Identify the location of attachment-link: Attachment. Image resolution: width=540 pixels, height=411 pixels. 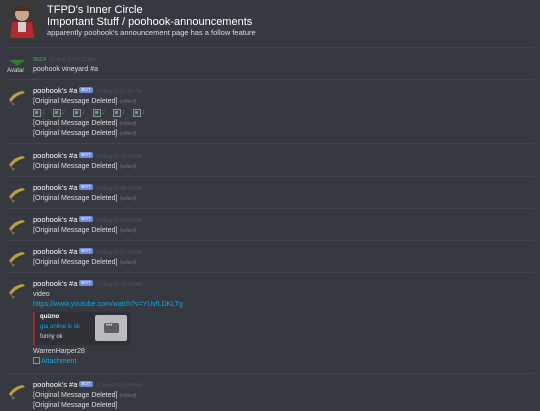
(58, 361).